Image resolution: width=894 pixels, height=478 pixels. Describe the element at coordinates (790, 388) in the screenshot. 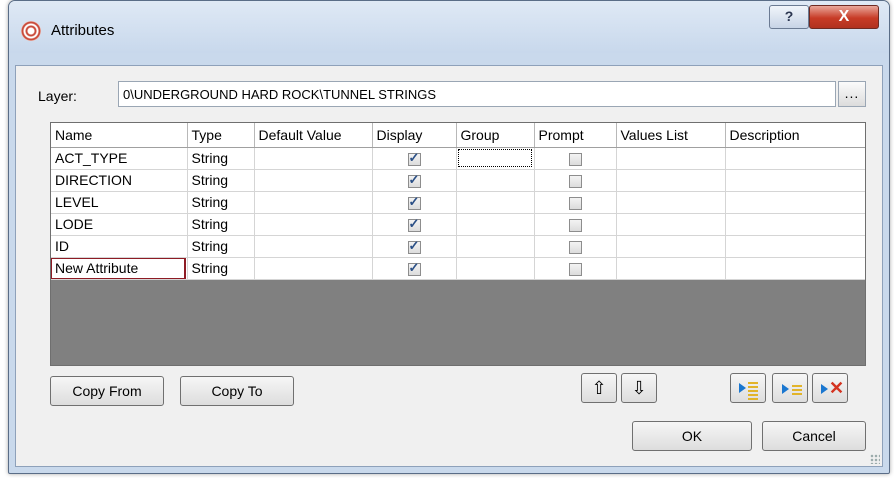

I see `append-row-button` at that location.